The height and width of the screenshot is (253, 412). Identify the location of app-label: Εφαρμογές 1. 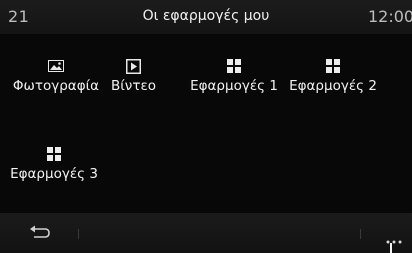
(234, 86).